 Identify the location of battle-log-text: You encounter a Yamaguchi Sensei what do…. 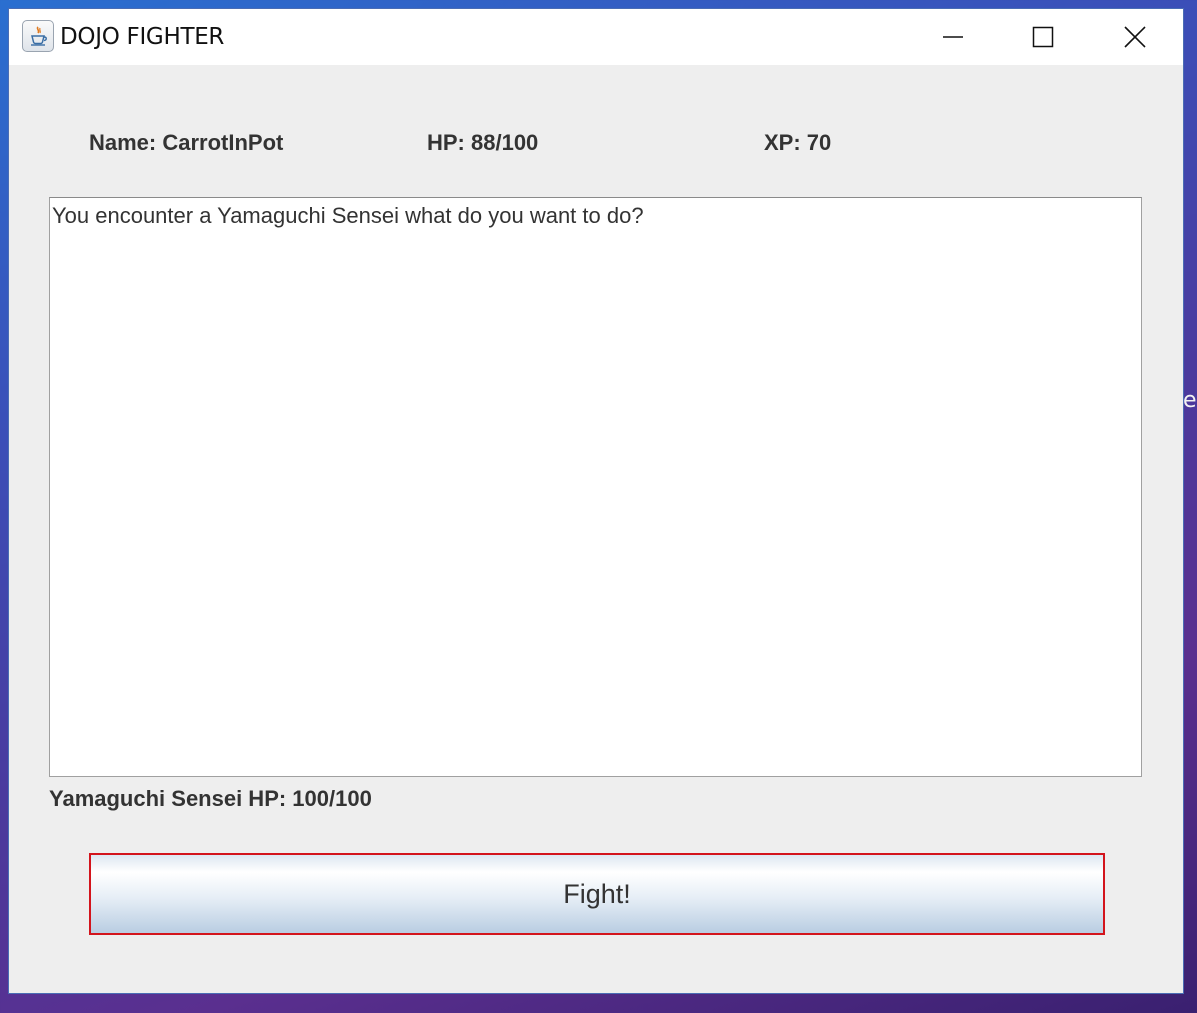
(348, 215).